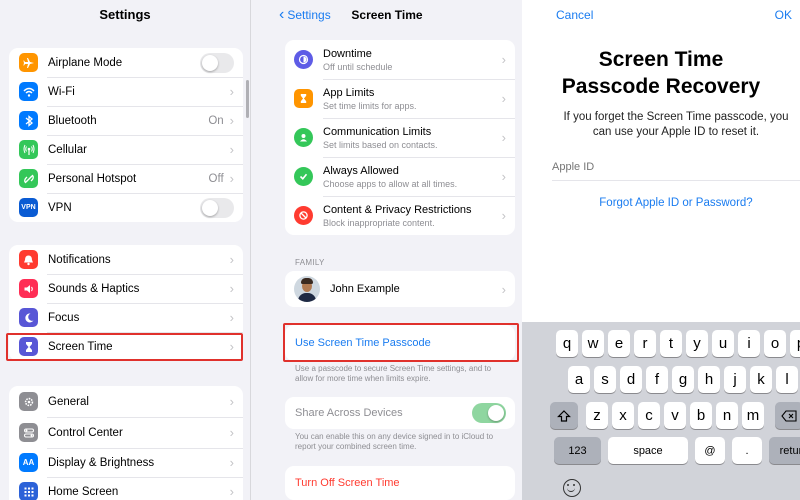  I want to click on family-member-row: John Example ›, so click(400, 289).